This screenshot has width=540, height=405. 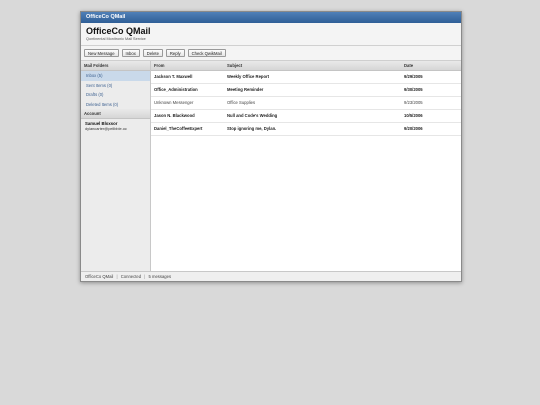 What do you see at coordinates (115, 66) in the screenshot?
I see `folders-heading: Mail Folders` at bounding box center [115, 66].